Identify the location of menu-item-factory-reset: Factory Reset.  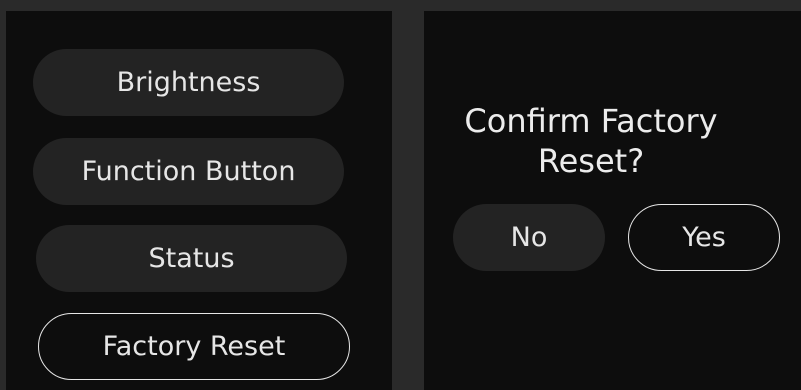
(194, 346).